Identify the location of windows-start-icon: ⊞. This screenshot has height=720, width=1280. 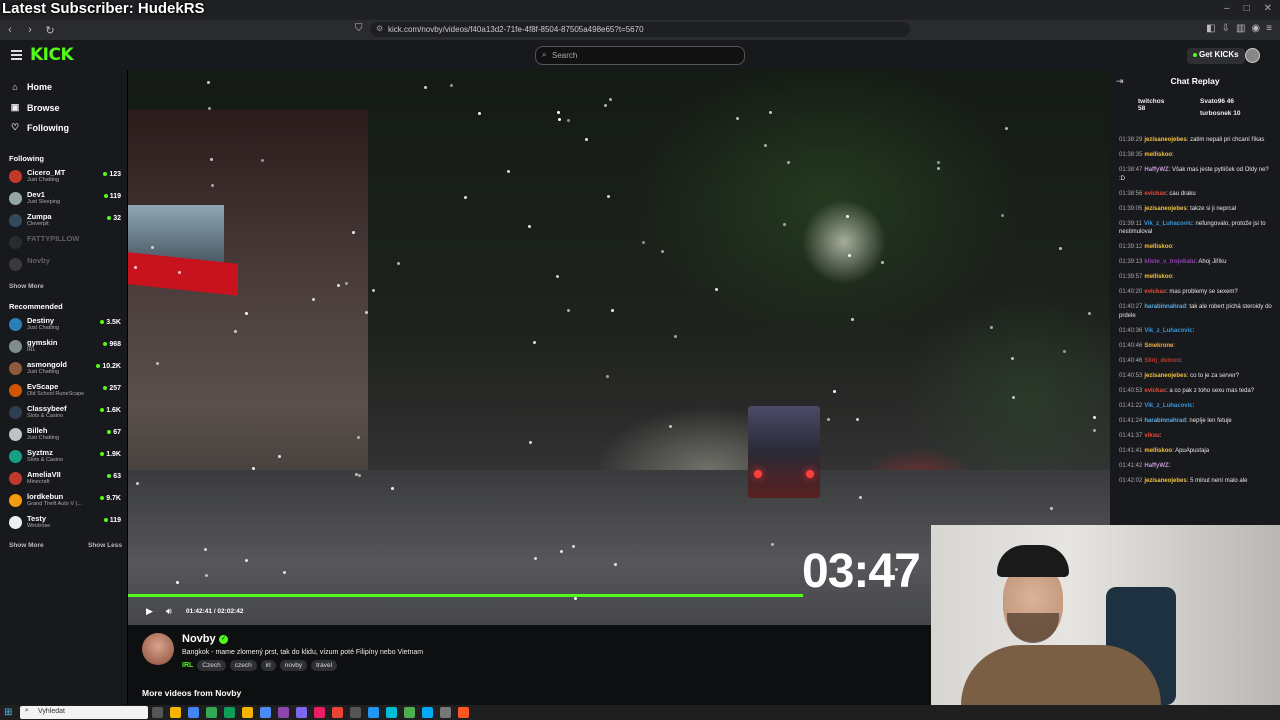
(8, 712).